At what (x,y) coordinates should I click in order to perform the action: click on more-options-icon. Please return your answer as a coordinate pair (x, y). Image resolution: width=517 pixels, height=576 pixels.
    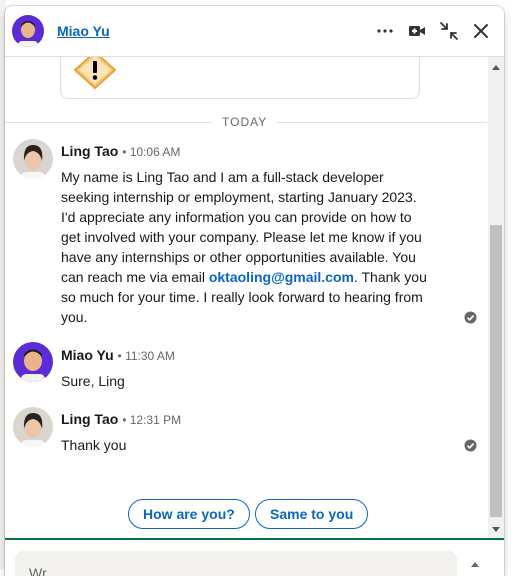
    Looking at the image, I should click on (385, 31).